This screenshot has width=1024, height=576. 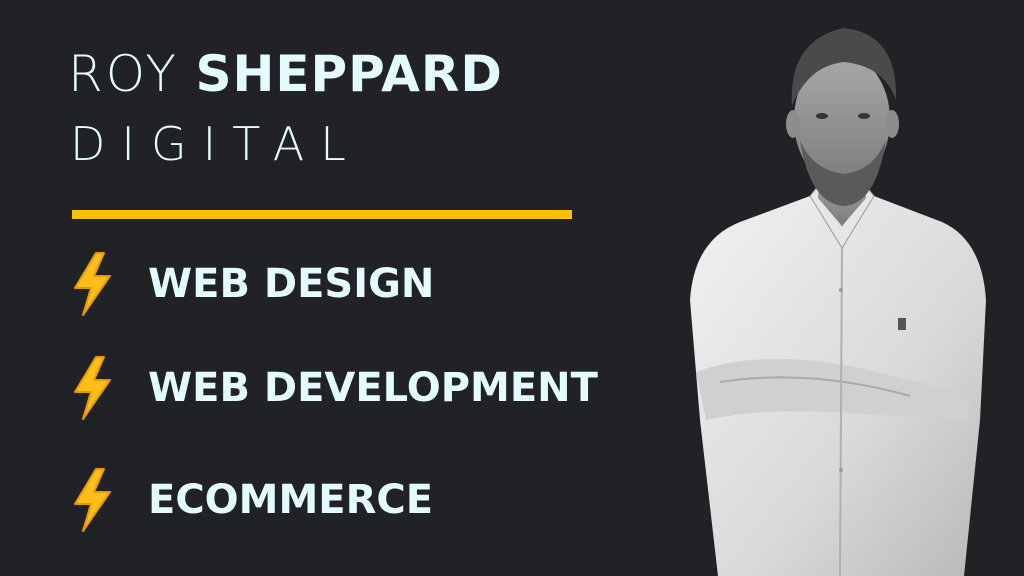 I want to click on service-label: ECOMMERCE, so click(x=291, y=500).